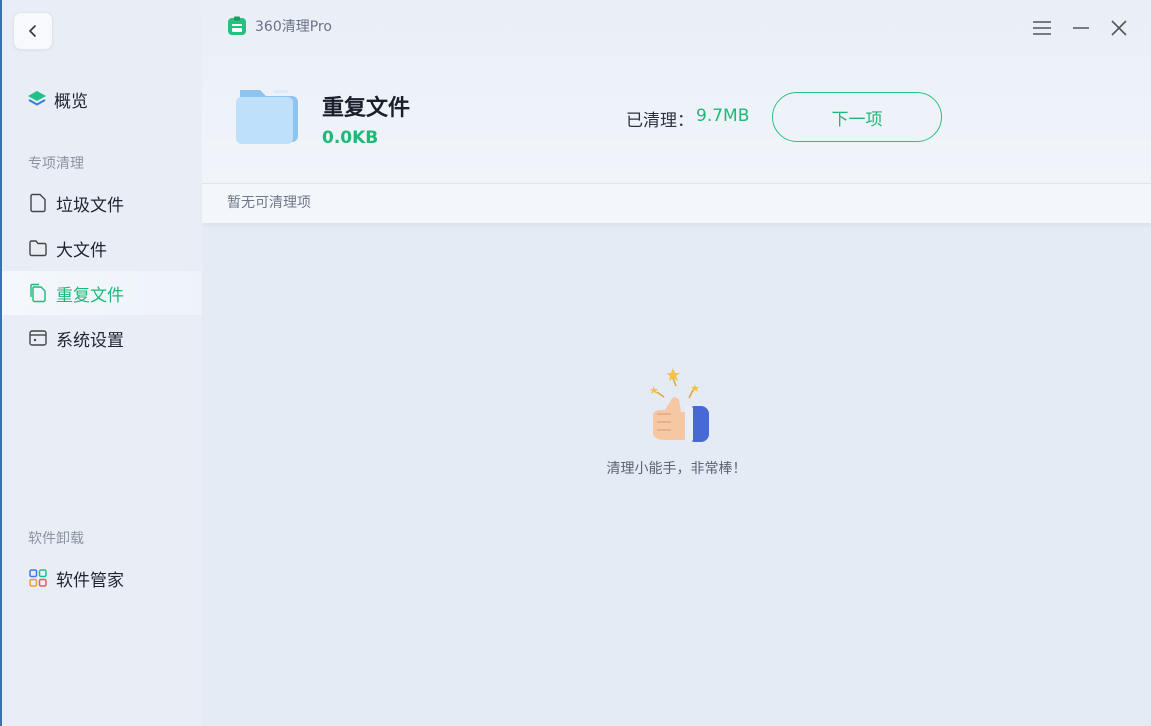 The width and height of the screenshot is (1151, 726). I want to click on settings-window-icon, so click(38, 338).